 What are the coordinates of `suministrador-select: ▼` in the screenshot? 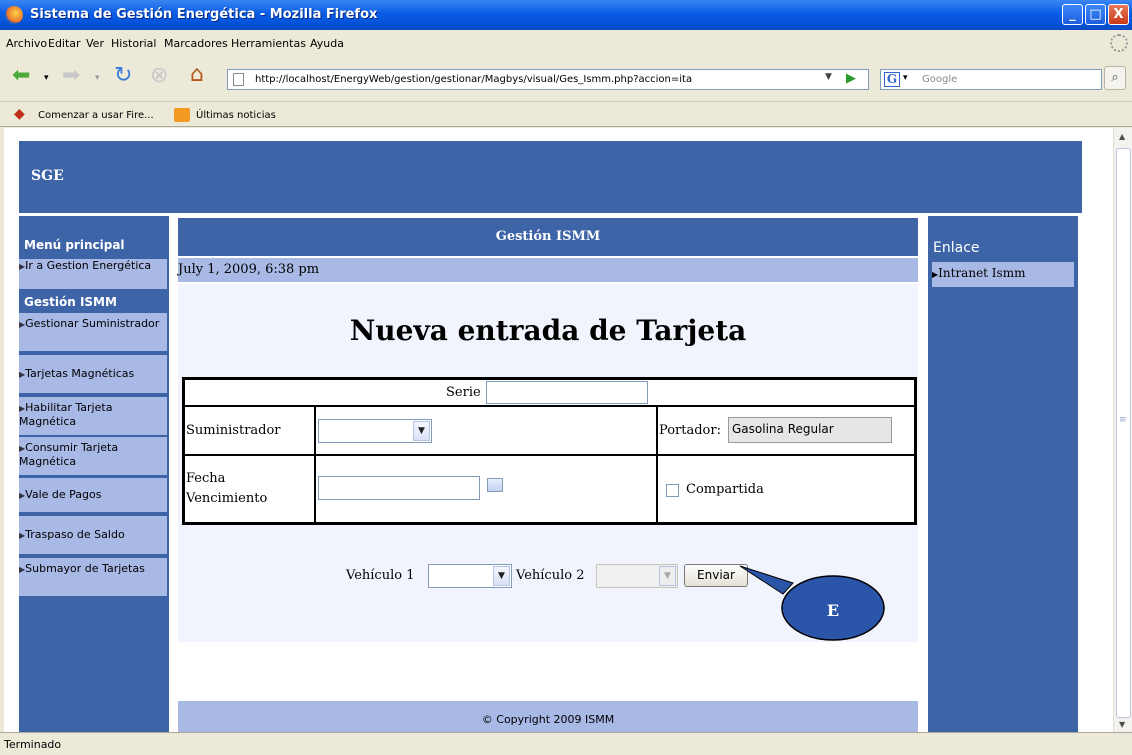 It's located at (375, 431).